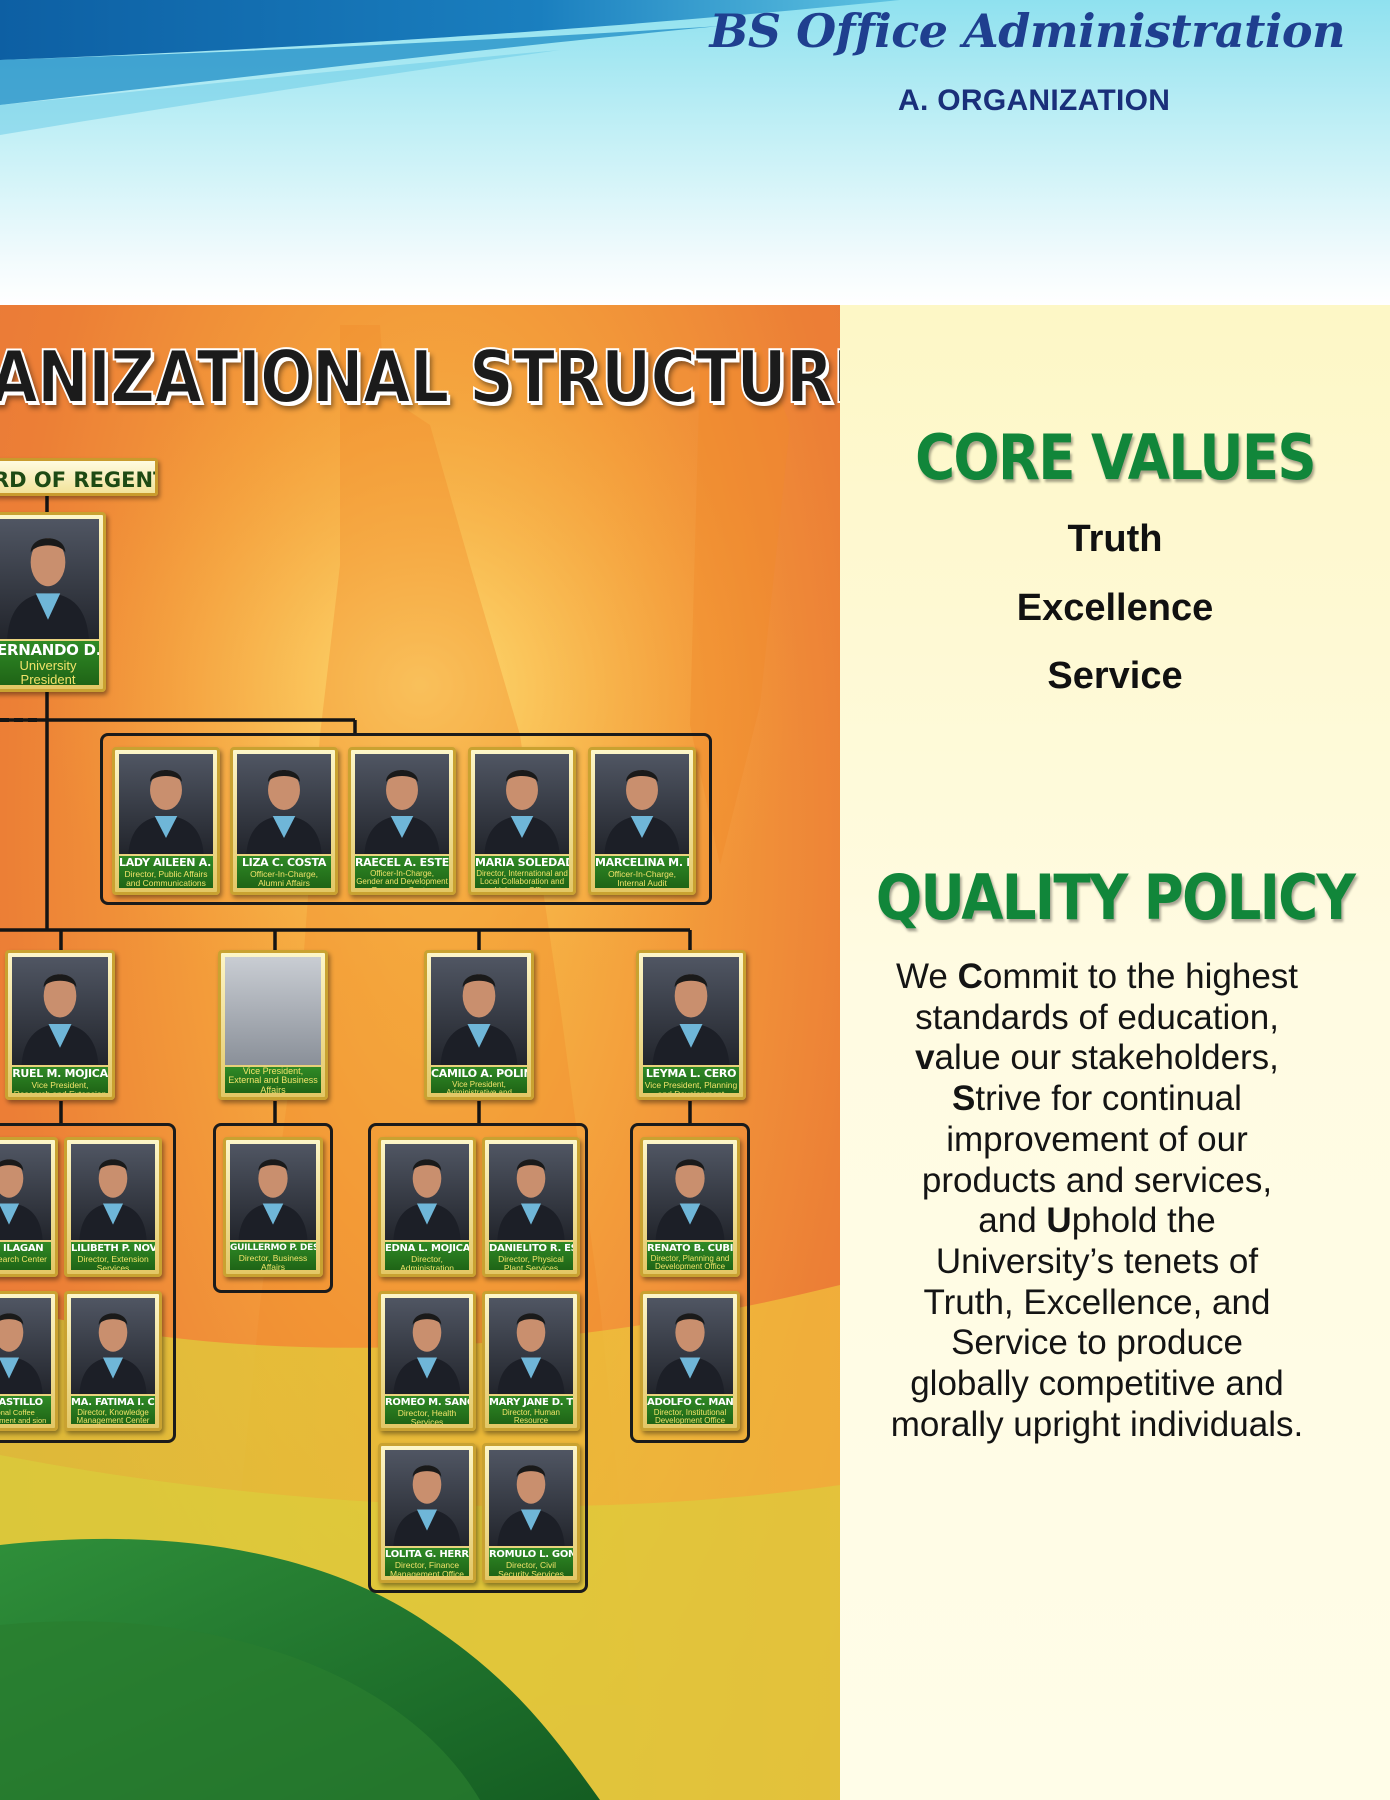 Image resolution: width=1390 pixels, height=1800 pixels. I want to click on person-name: ERNANDO D. ROBLES, so click(49, 650).